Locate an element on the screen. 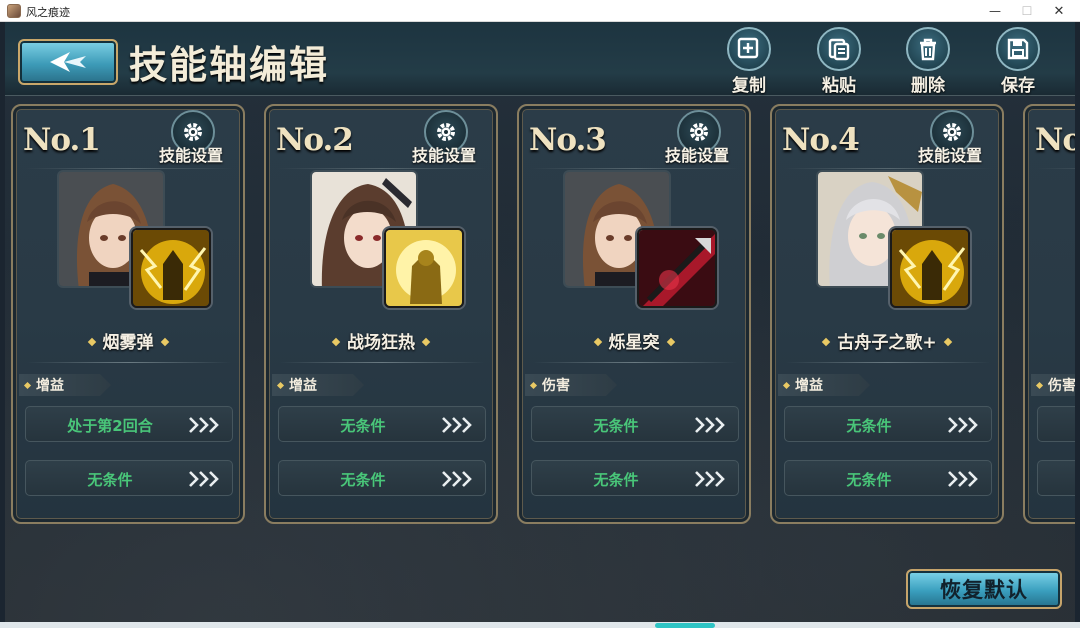 This screenshot has height=628, width=1080. back-button is located at coordinates (68, 62).